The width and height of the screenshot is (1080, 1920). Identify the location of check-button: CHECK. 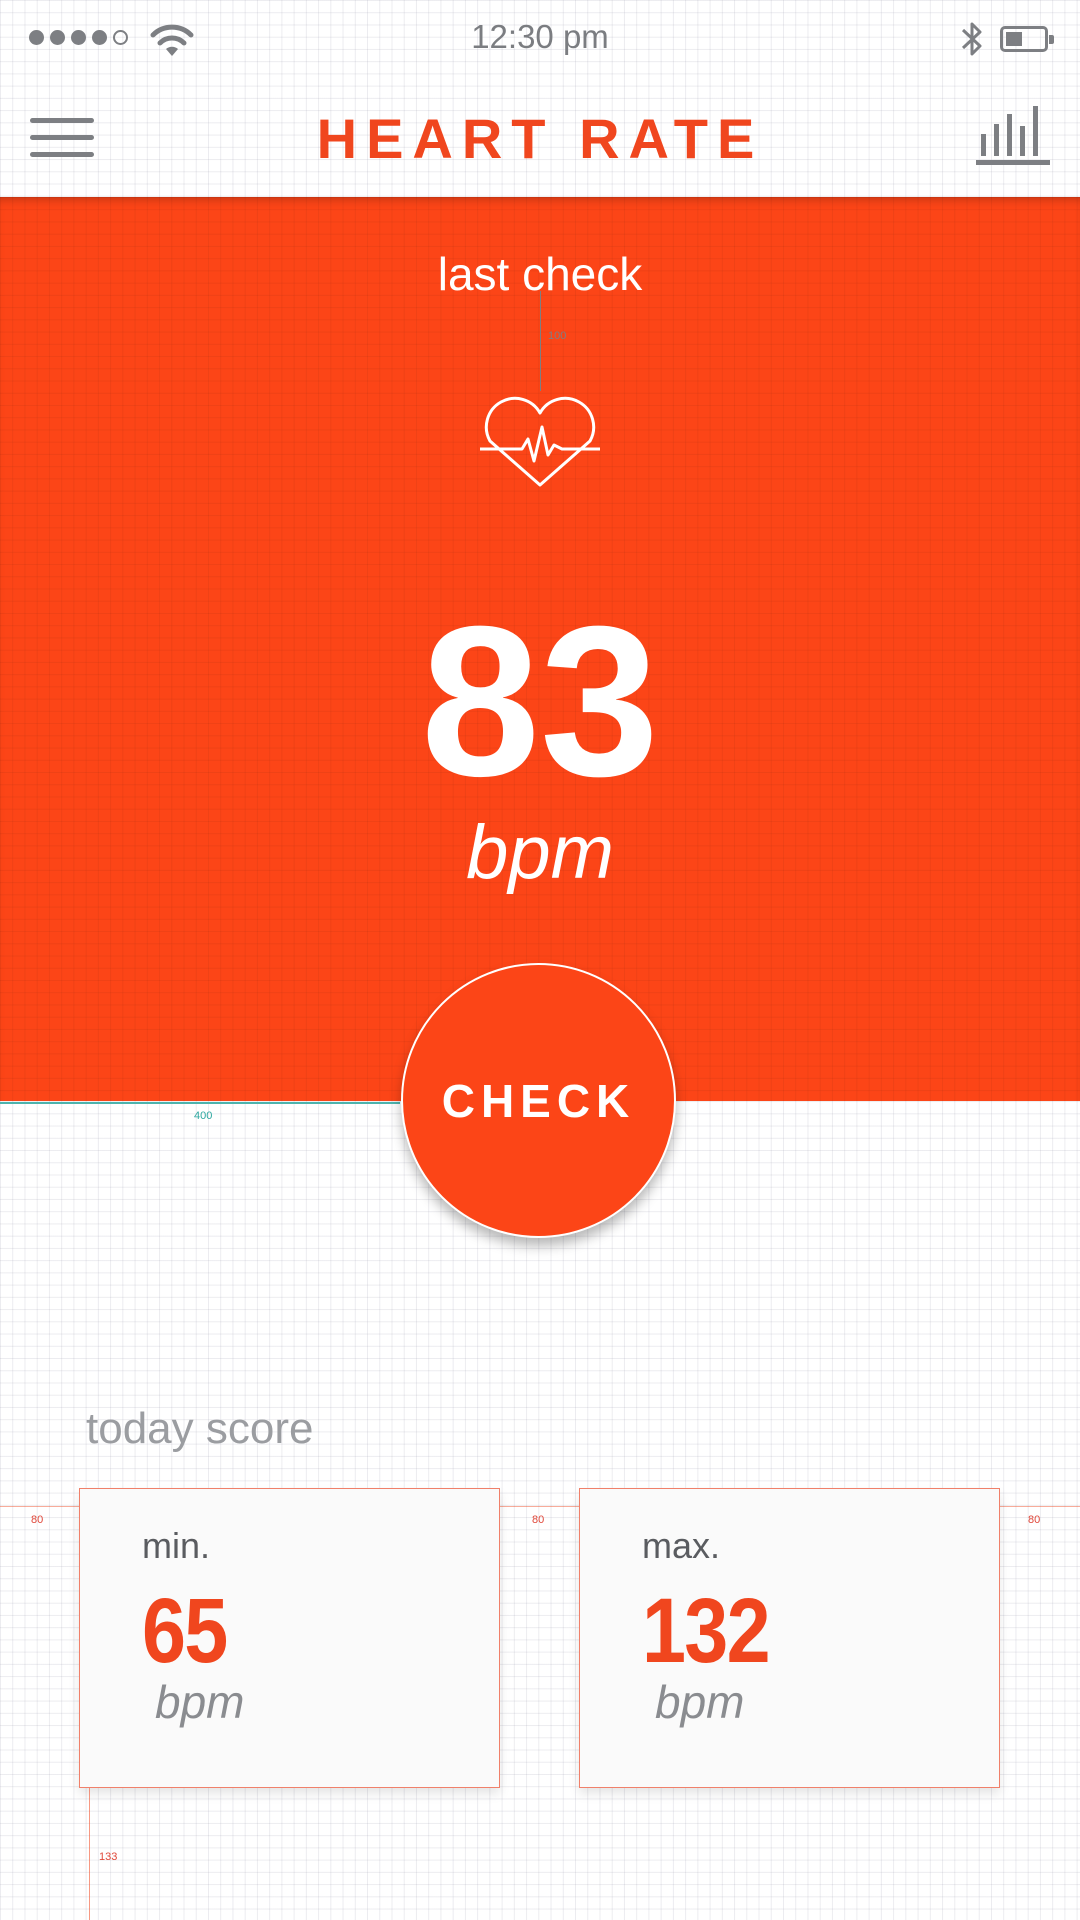
(538, 1100).